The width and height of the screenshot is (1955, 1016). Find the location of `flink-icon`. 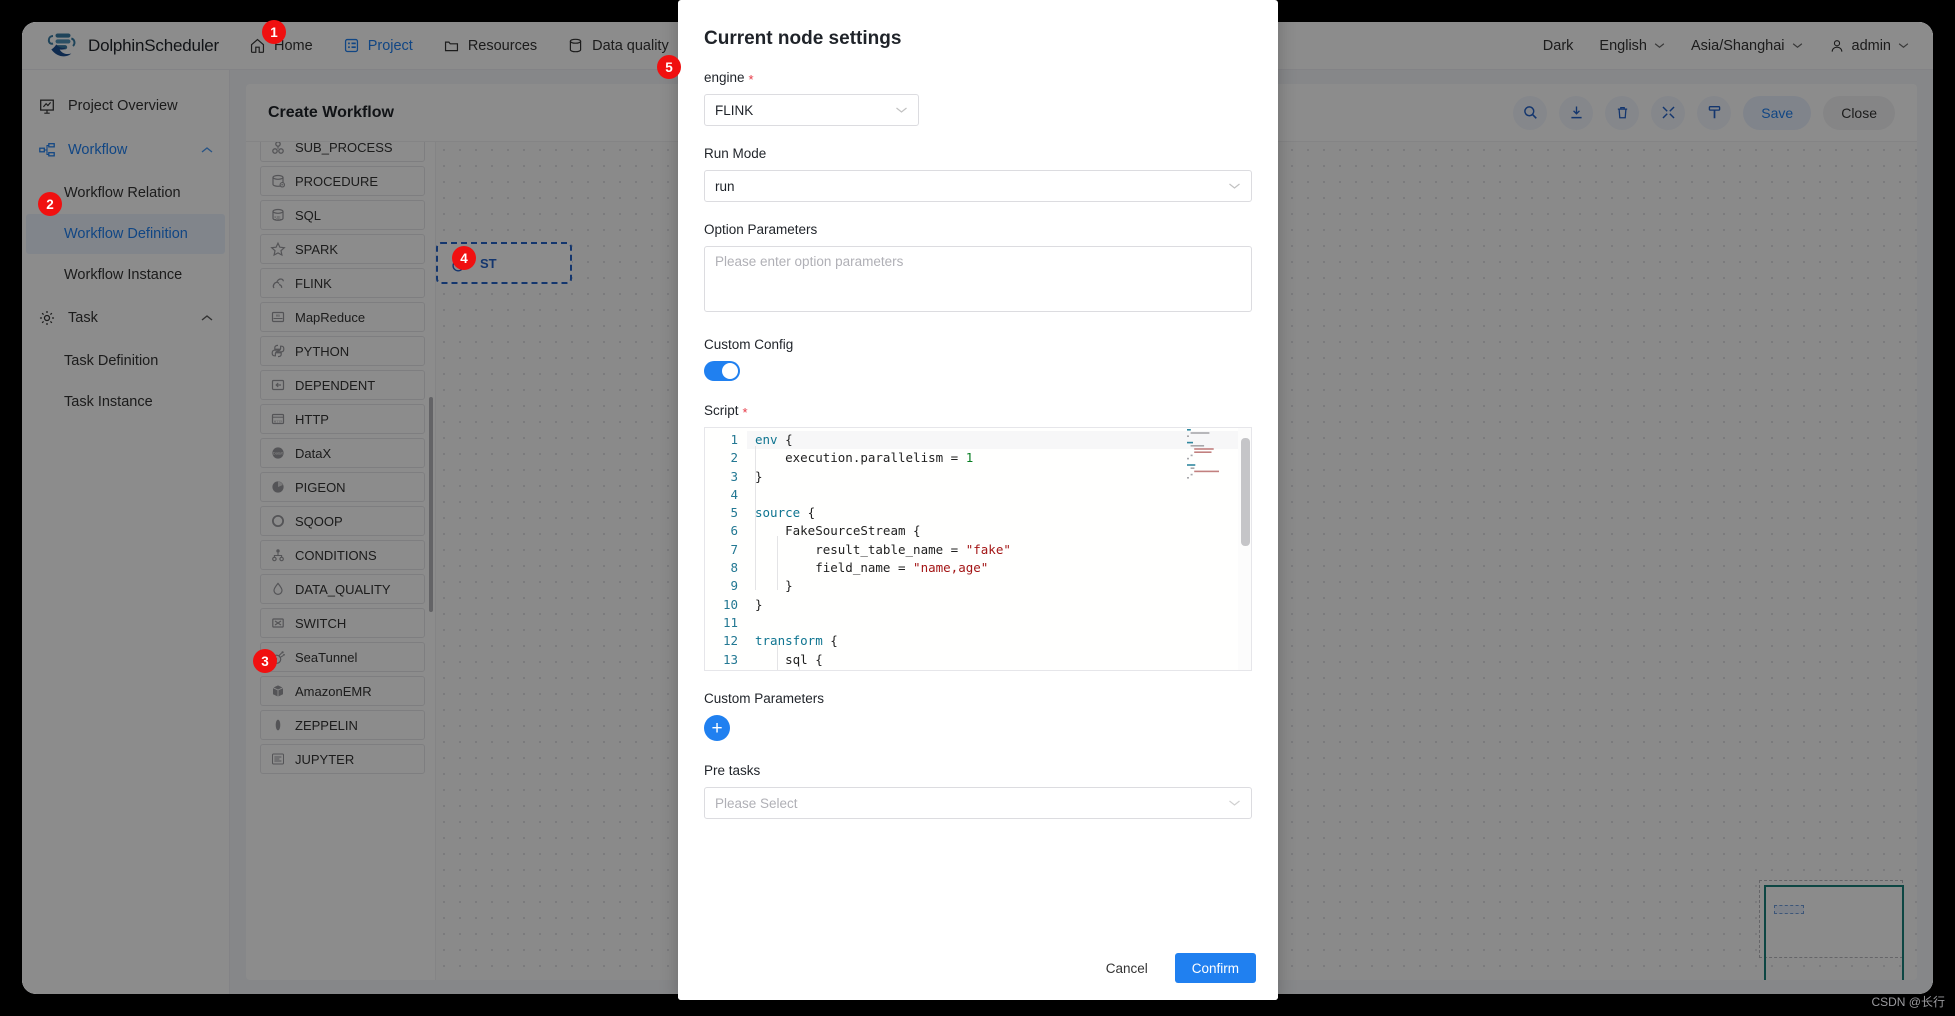

flink-icon is located at coordinates (278, 283).